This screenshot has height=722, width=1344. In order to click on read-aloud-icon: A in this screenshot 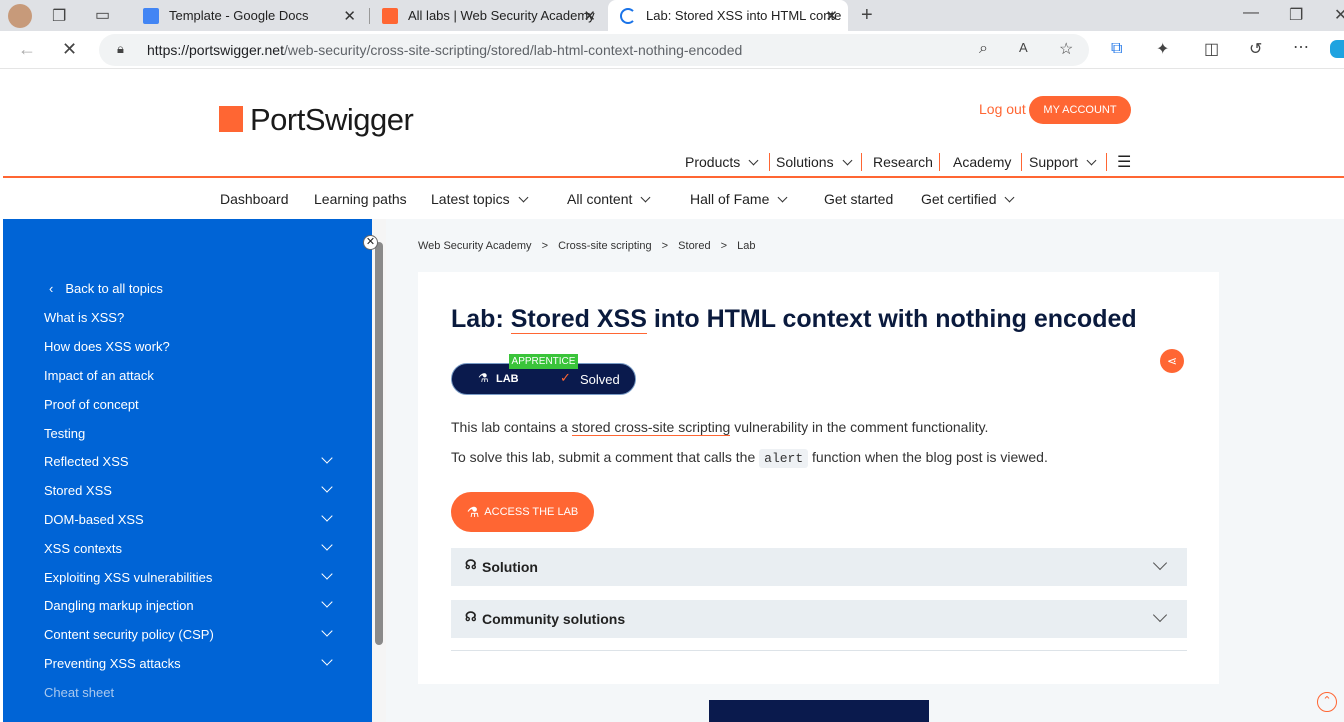, I will do `click(1023, 47)`.